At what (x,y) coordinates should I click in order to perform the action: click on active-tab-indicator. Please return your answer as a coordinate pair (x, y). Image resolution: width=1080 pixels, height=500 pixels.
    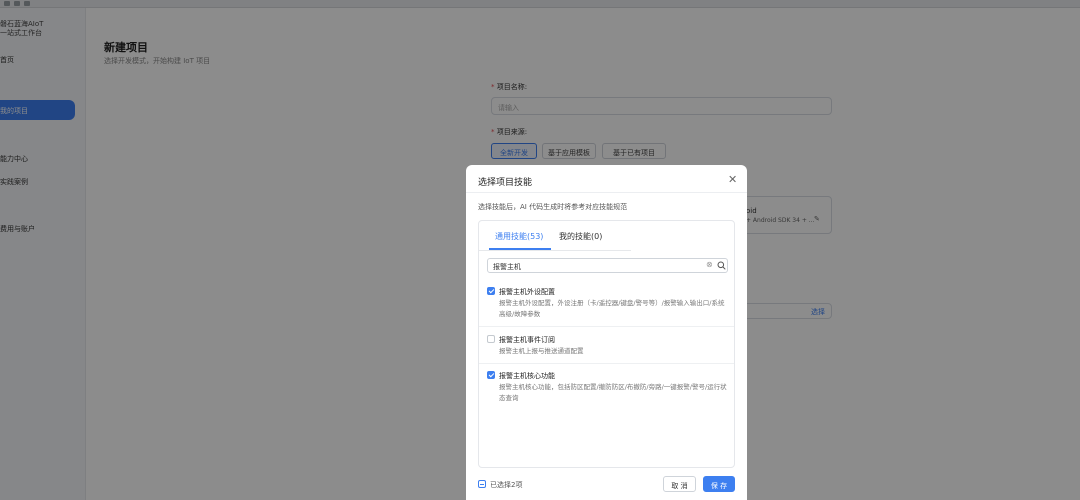
    Looking at the image, I should click on (520, 249).